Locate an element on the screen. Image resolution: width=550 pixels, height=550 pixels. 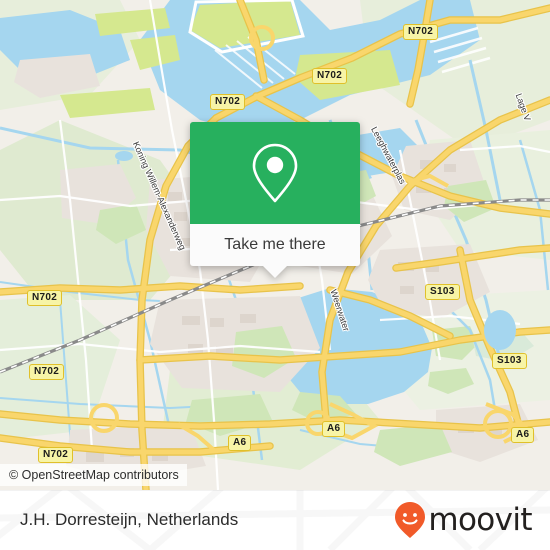
moovit-wordmark: moovit is located at coordinates (480, 519).